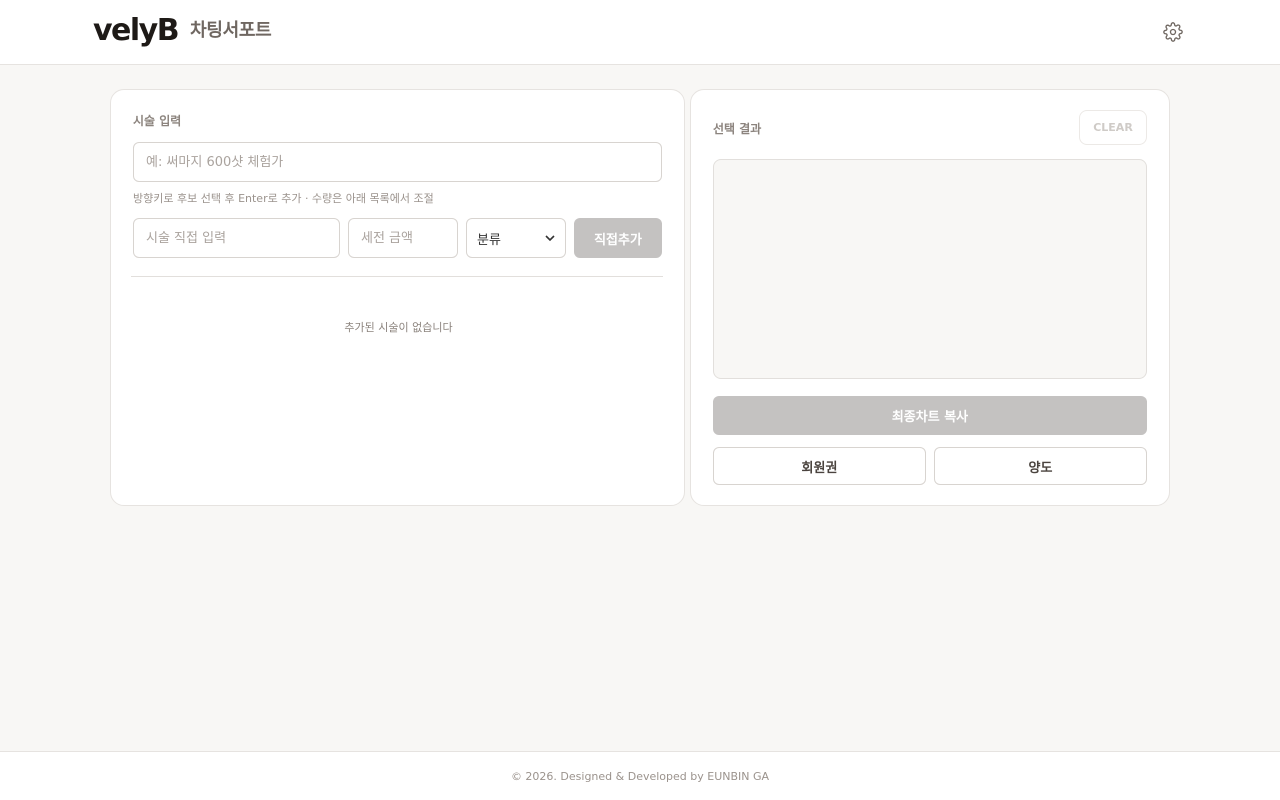 The image size is (1280, 800). I want to click on custom-add-button: 직접추가, so click(618, 238).